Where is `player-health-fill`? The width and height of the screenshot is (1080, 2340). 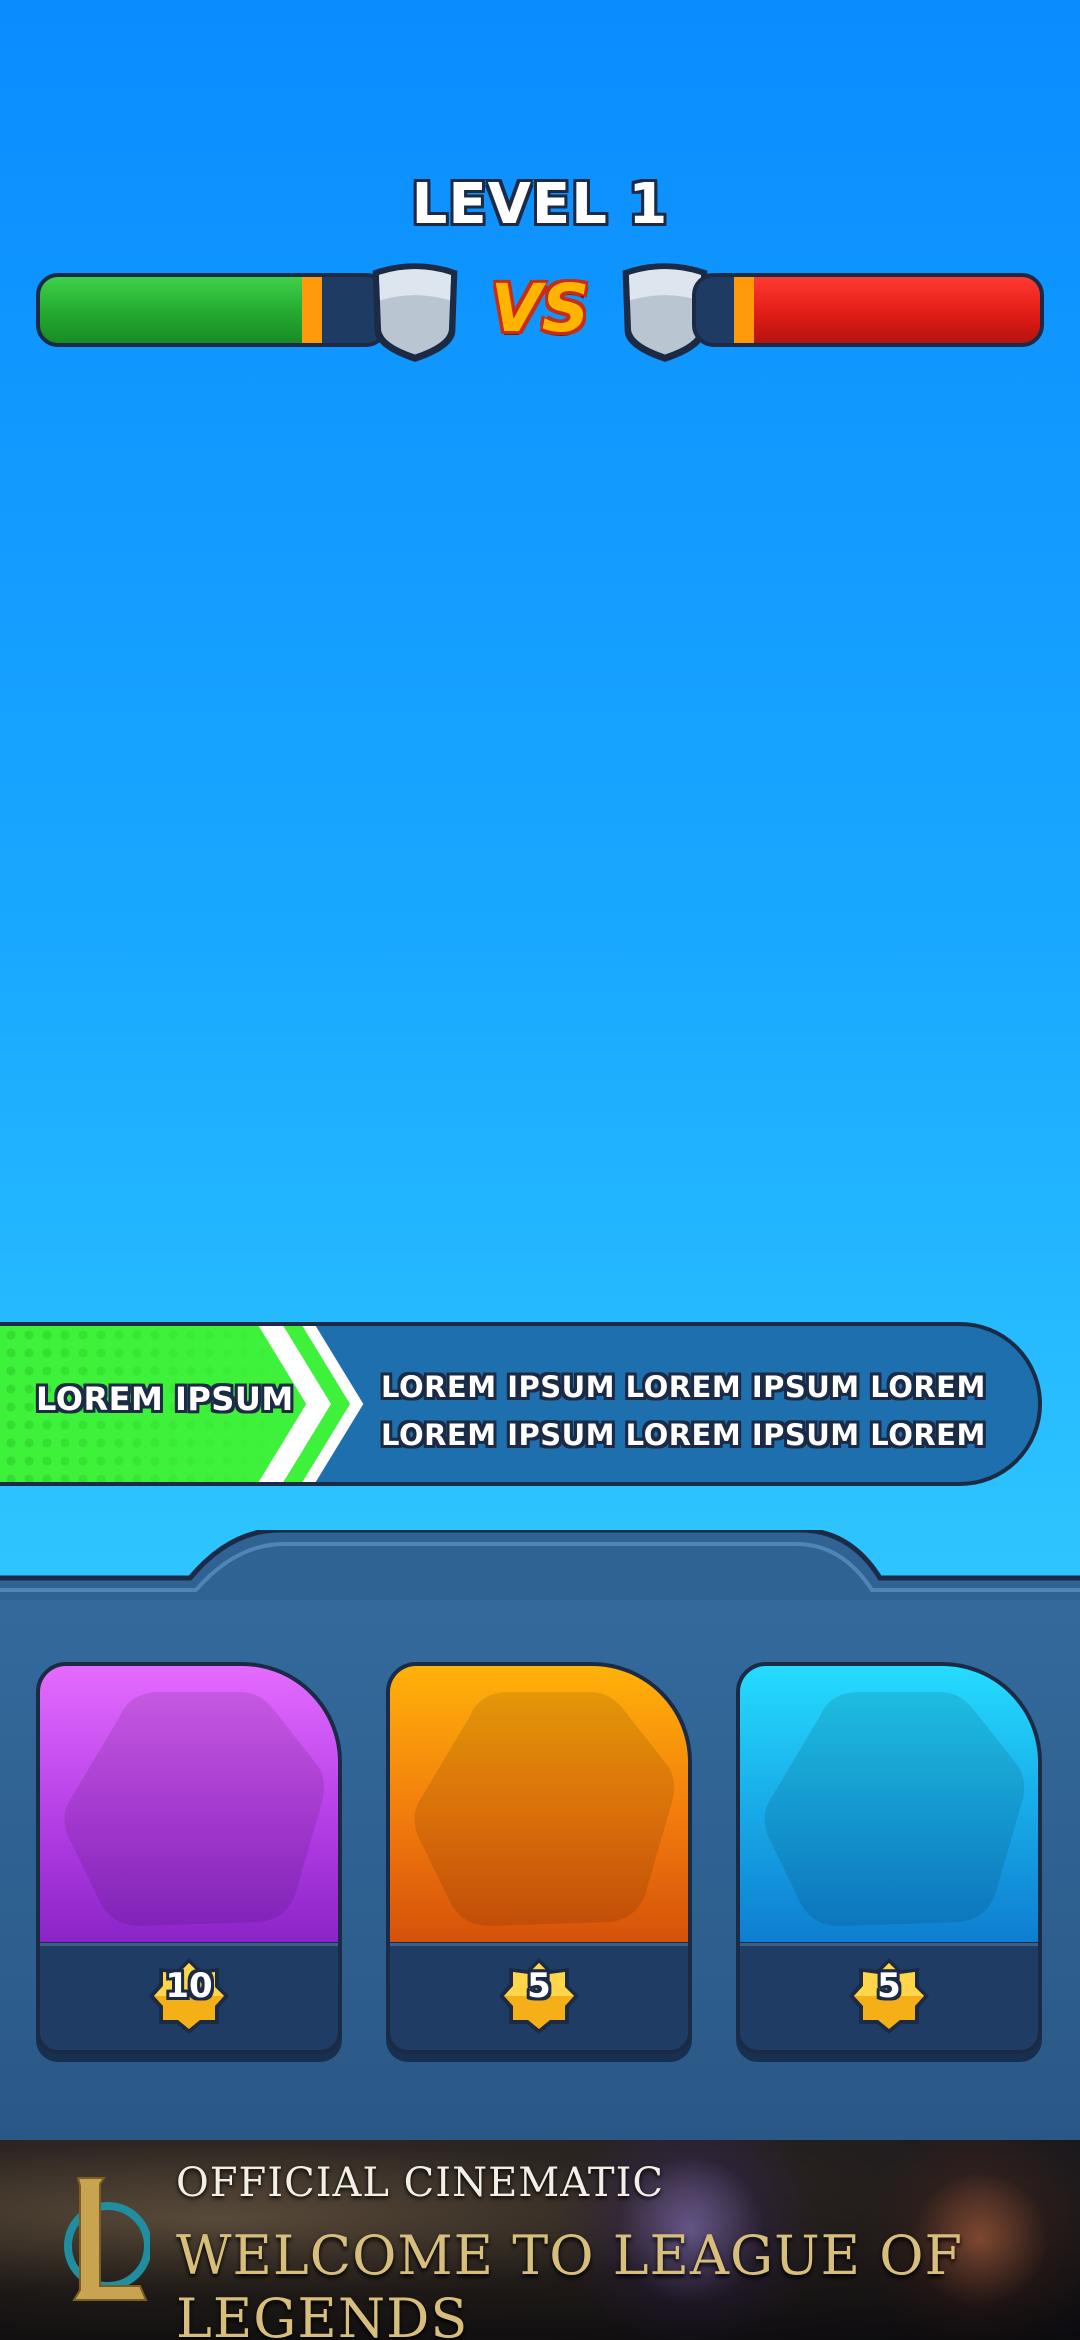
player-health-fill is located at coordinates (171, 310).